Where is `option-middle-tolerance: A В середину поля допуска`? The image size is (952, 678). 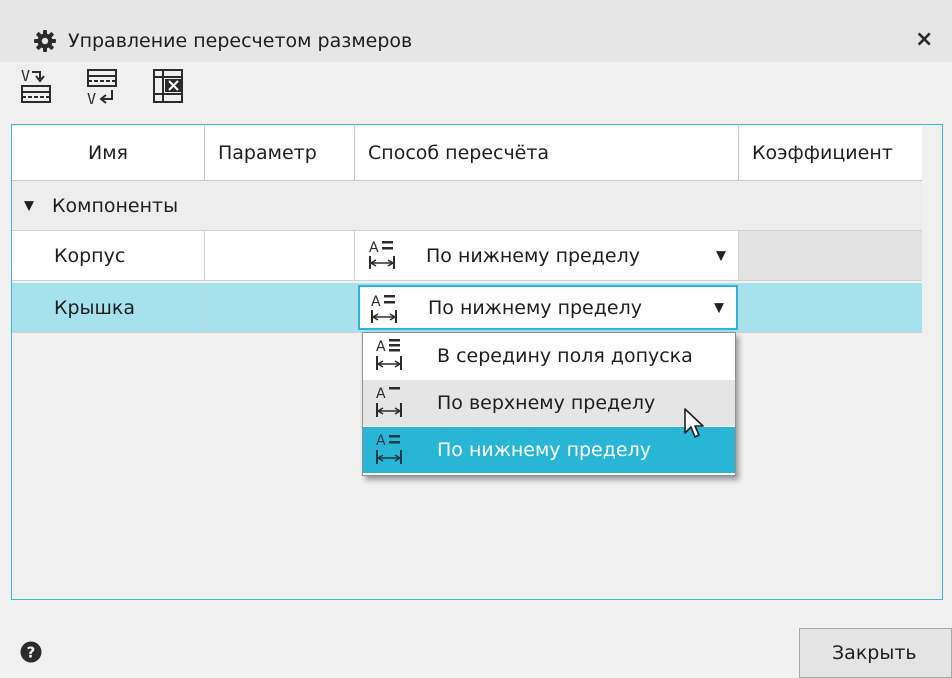
option-middle-tolerance: A В середину поля допуска is located at coordinates (549, 356).